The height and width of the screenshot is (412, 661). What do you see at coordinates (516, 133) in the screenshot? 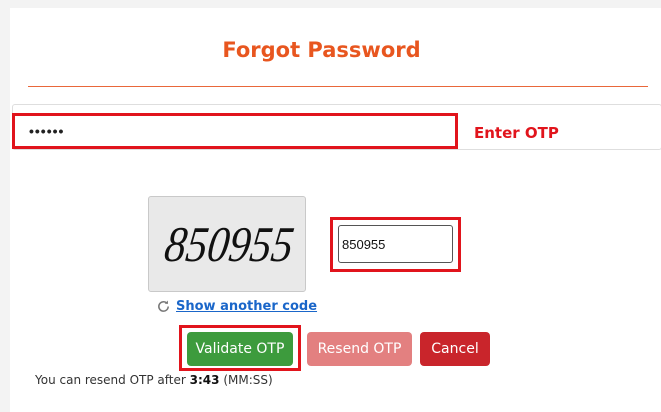
I see `otp-label: Enter OTP` at bounding box center [516, 133].